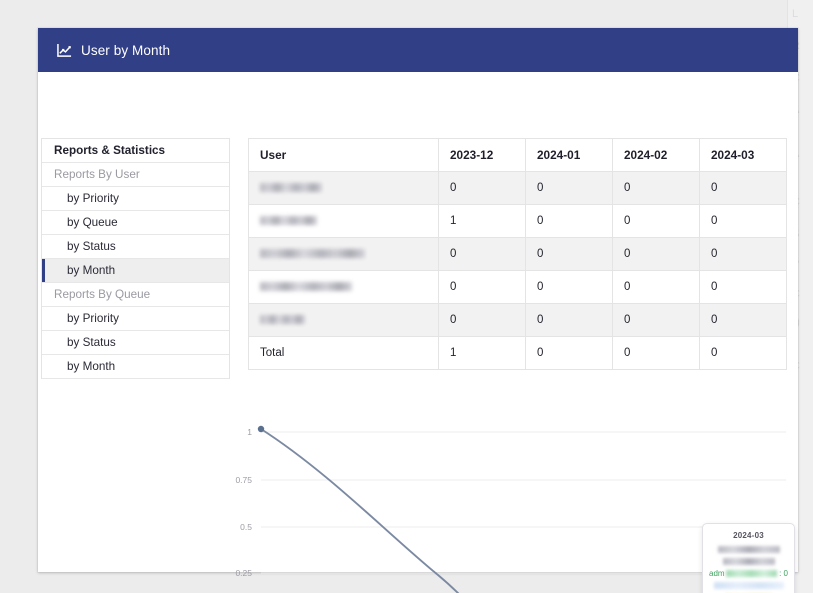  I want to click on cell-2023-12: 1, so click(482, 221).